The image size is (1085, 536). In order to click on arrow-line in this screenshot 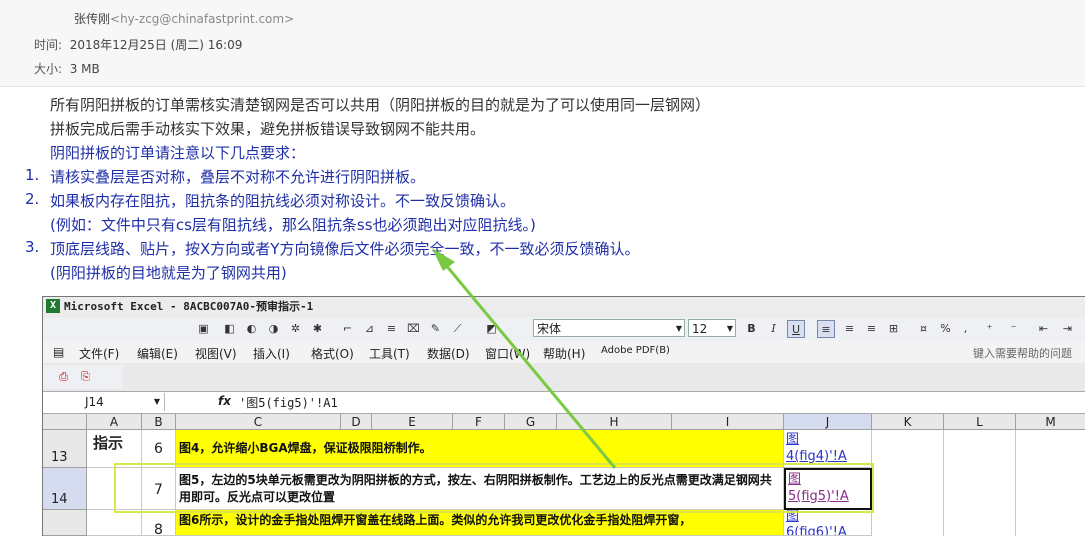, I will do `click(527, 363)`.